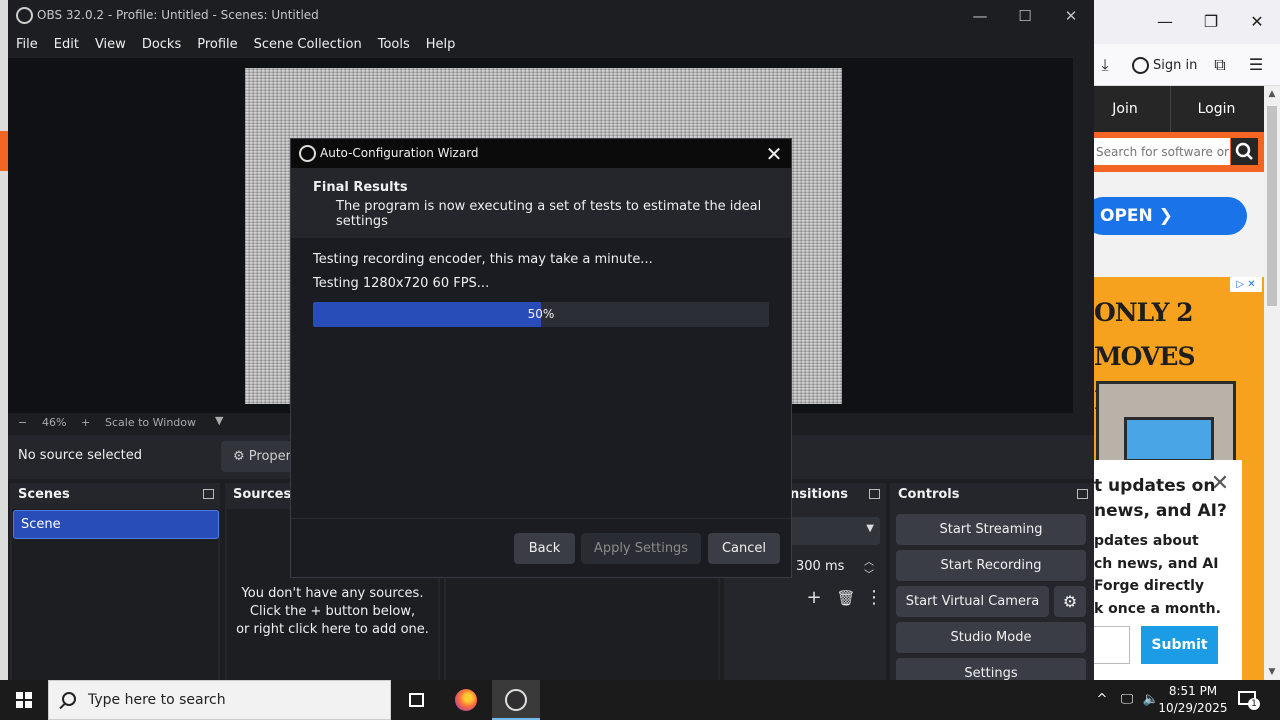 The width and height of the screenshot is (1280, 720). I want to click on duration-value: 300 ms, so click(820, 566).